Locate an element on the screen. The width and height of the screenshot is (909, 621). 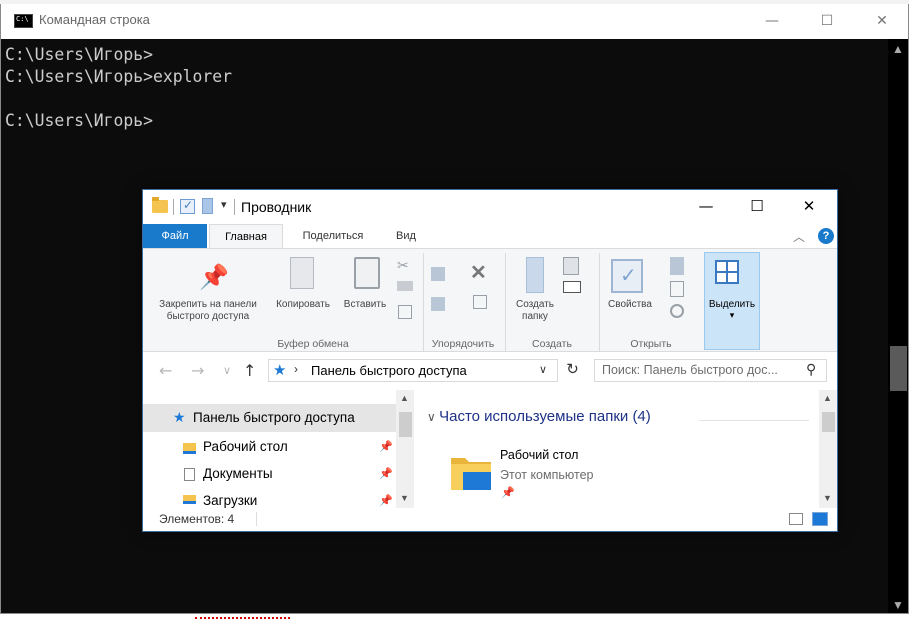
search-input: Поиск: Панель быстрого дос... ⚲ is located at coordinates (710, 370).